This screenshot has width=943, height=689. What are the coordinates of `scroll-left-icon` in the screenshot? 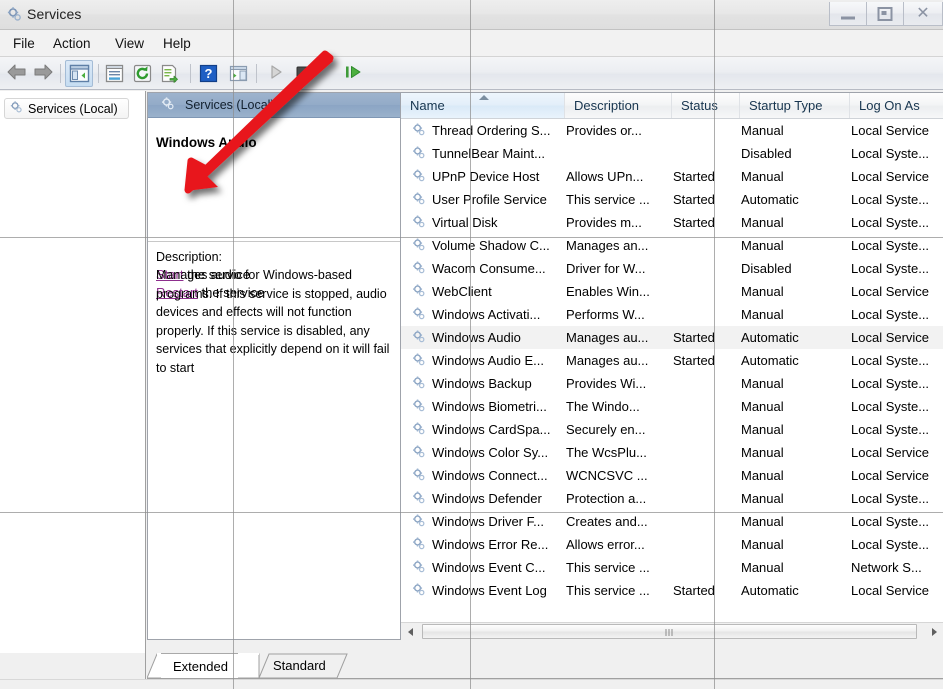 It's located at (410, 631).